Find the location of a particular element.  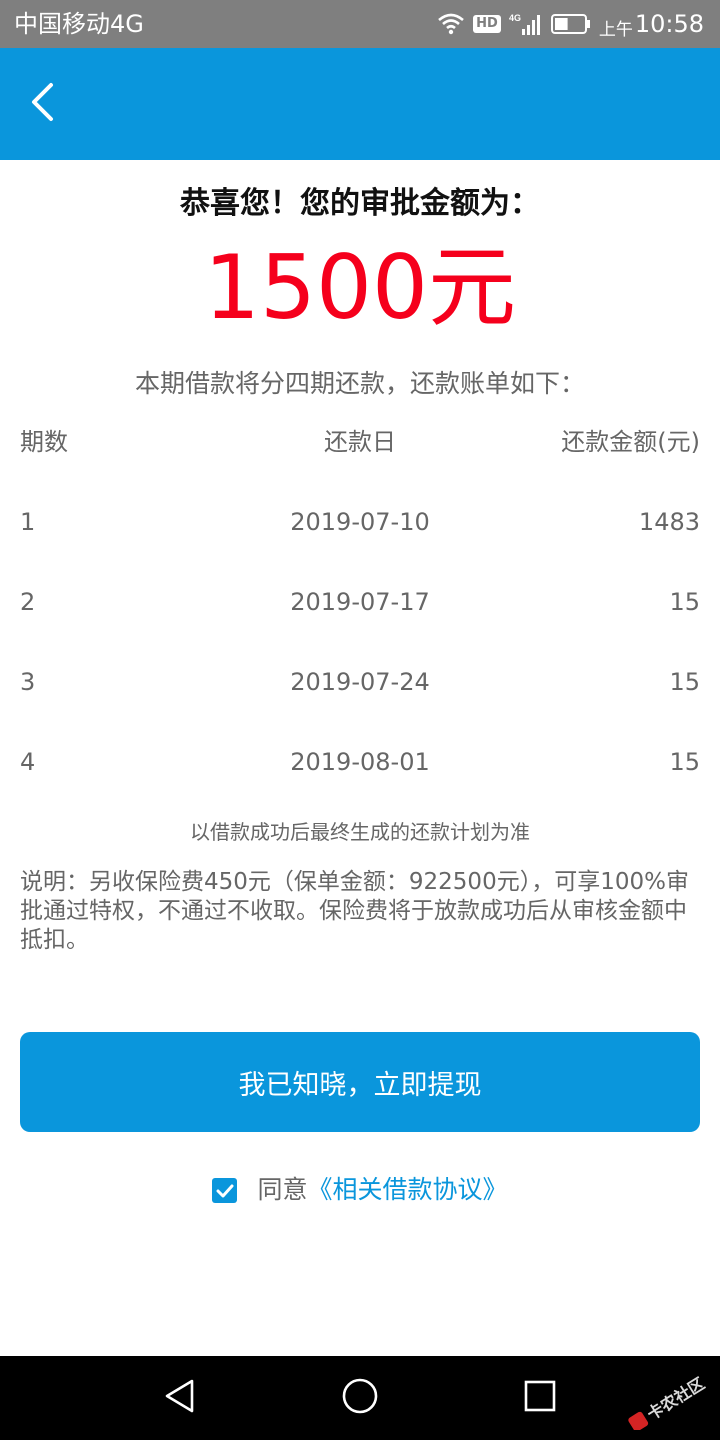

navigation-bar: 卡农社区 is located at coordinates (360, 1398).